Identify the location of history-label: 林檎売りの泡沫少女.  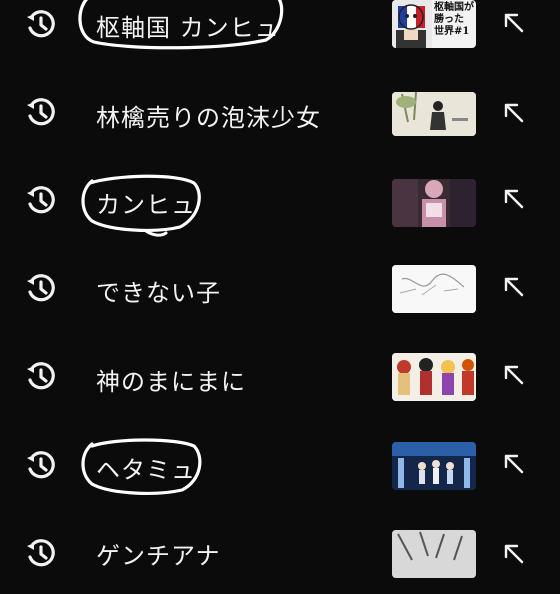
(208, 118).